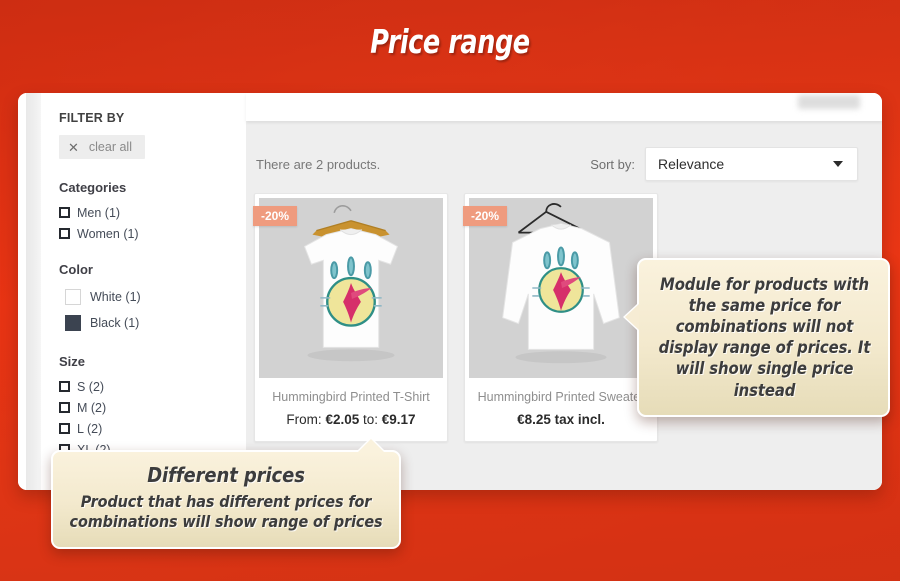 This screenshot has height=581, width=900. What do you see at coordinates (115, 323) in the screenshot?
I see `facet-option-label: Black (1)` at bounding box center [115, 323].